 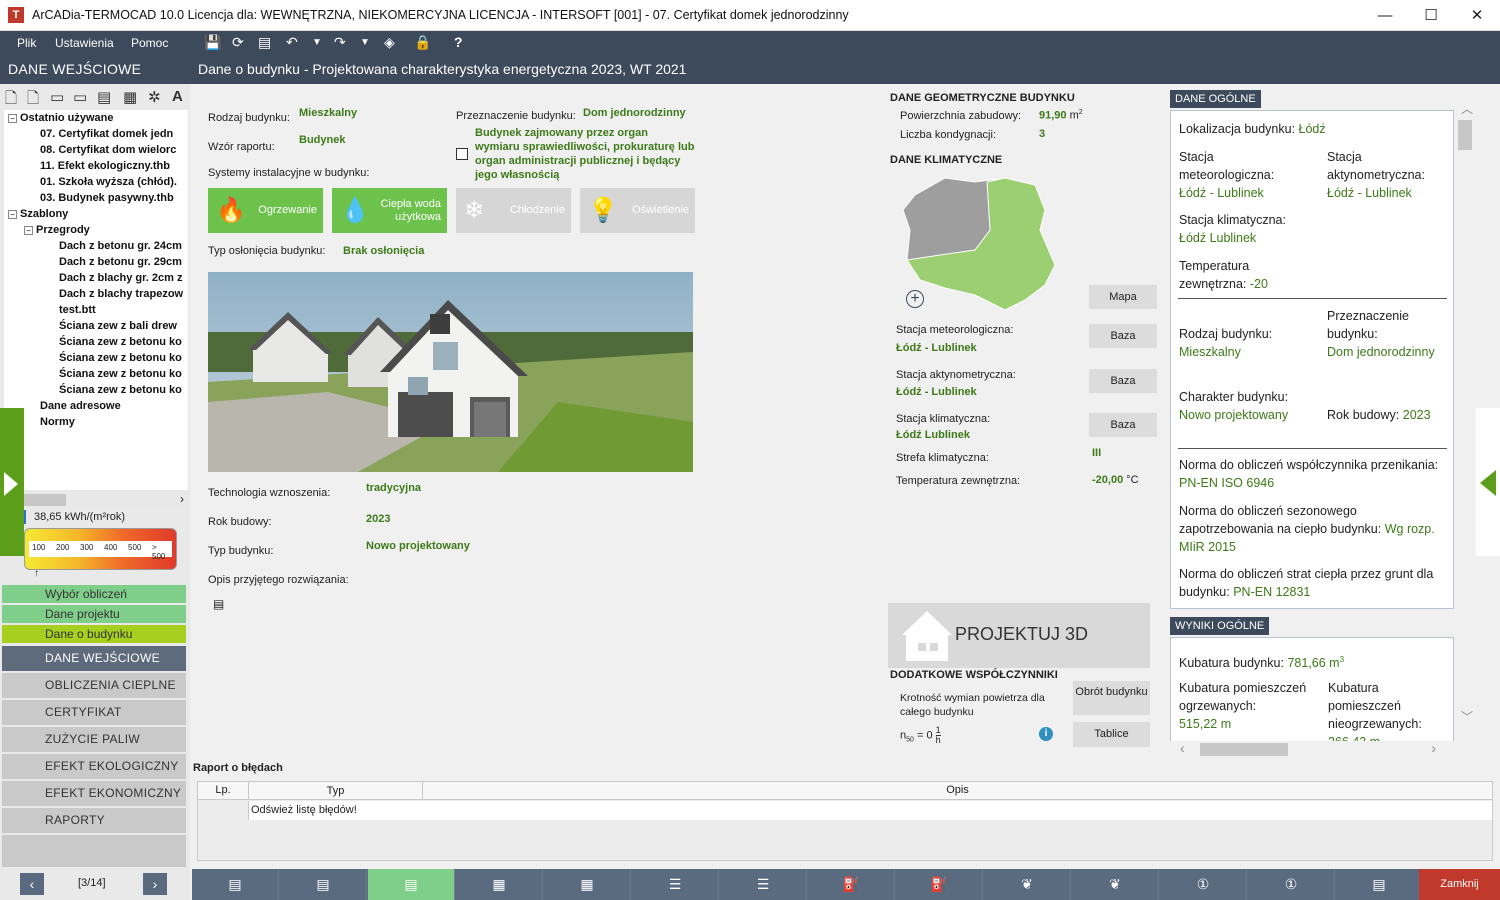 What do you see at coordinates (212, 42) in the screenshot?
I see `save-icon: 💾` at bounding box center [212, 42].